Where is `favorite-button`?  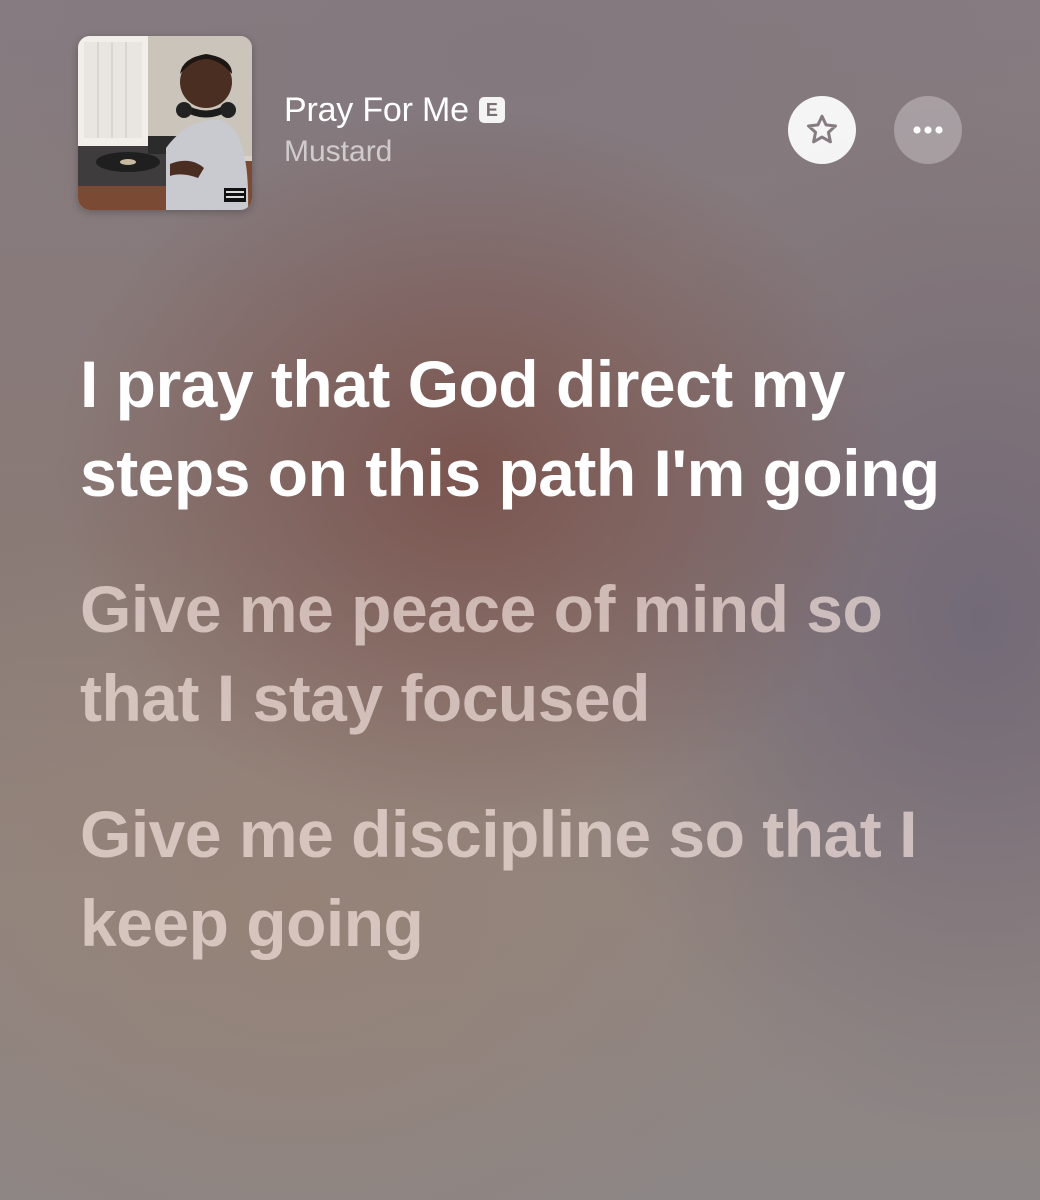 favorite-button is located at coordinates (822, 130).